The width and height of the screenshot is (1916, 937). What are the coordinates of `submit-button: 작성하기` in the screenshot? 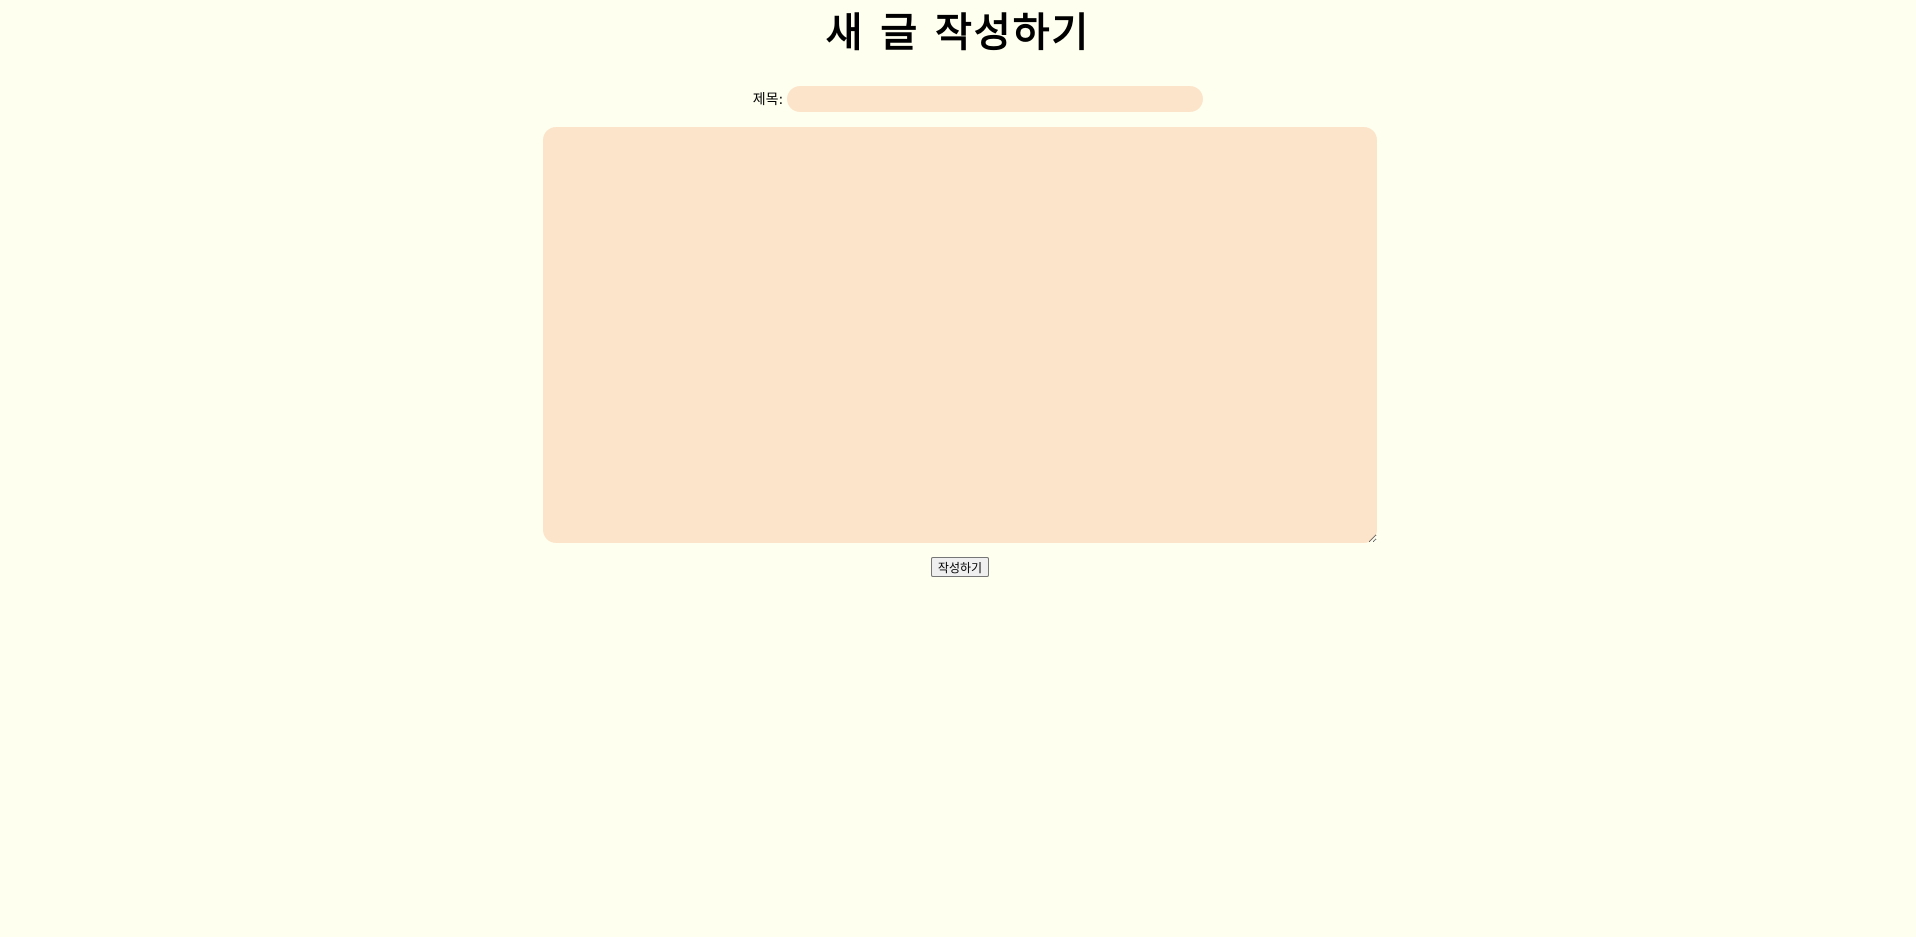 It's located at (960, 567).